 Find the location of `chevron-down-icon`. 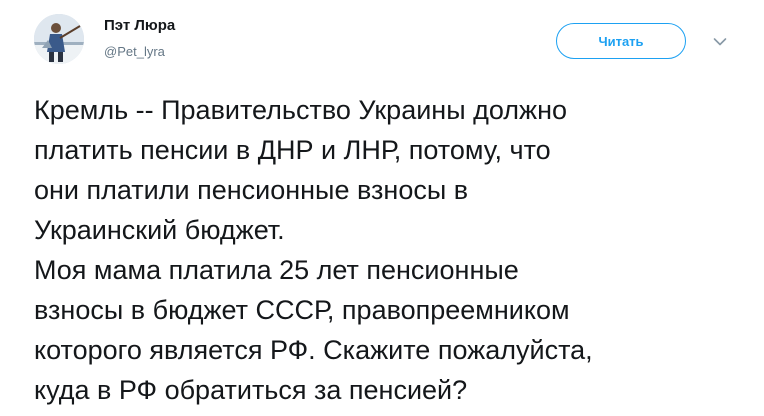

chevron-down-icon is located at coordinates (720, 42).